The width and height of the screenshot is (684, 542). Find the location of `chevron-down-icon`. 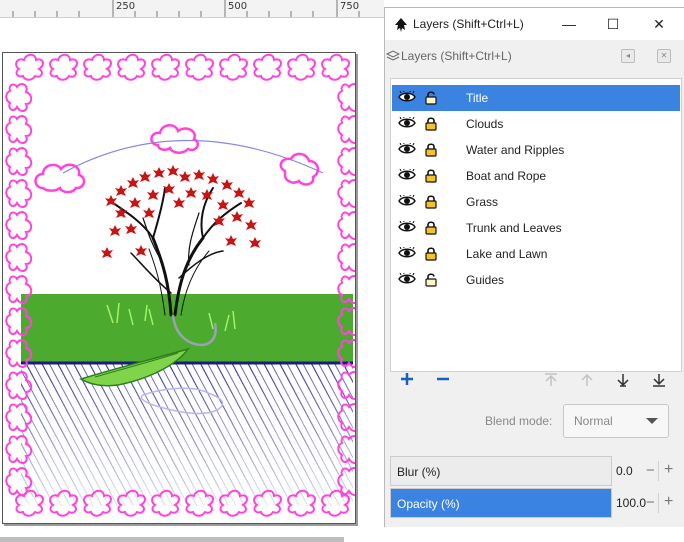

chevron-down-icon is located at coordinates (652, 421).